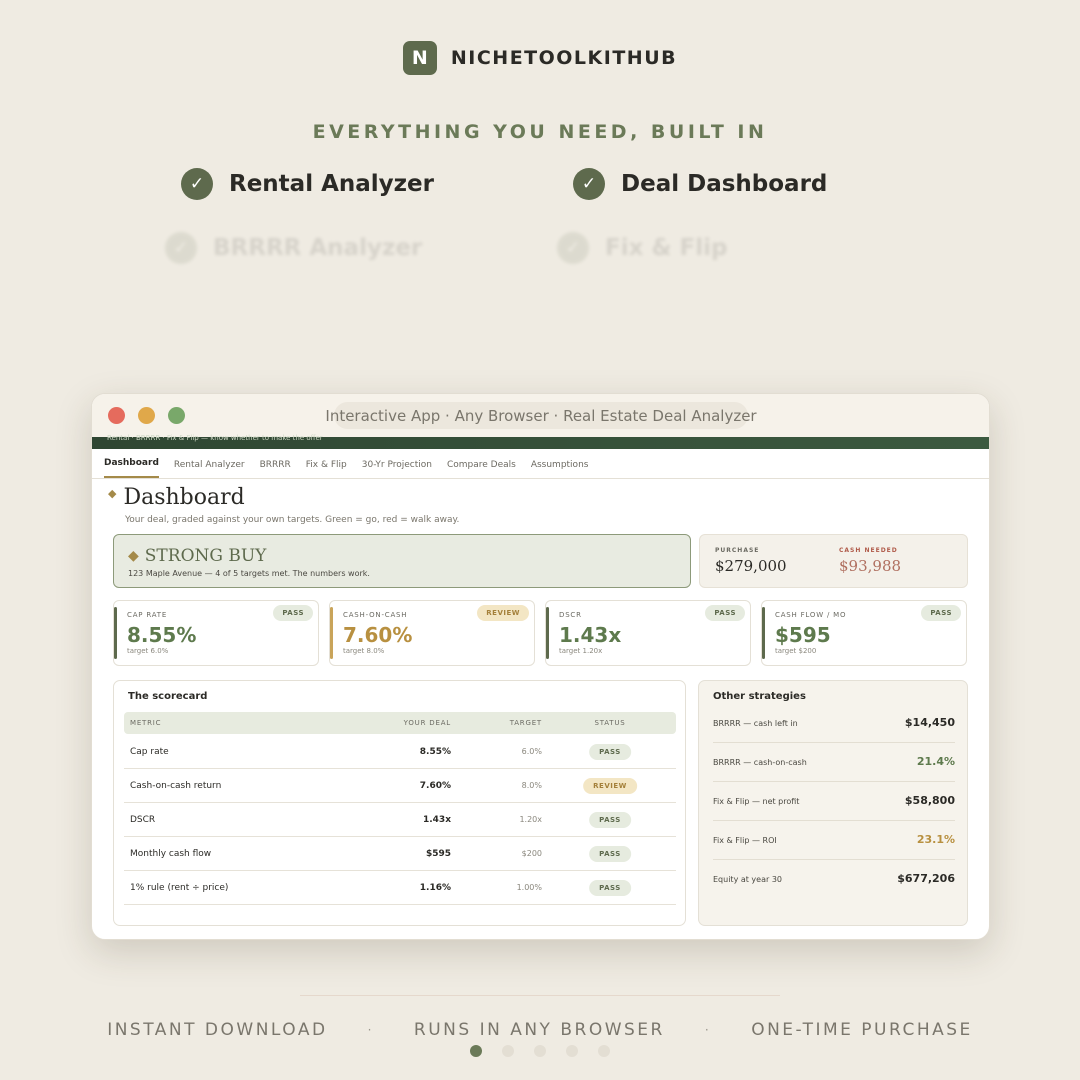 This screenshot has width=1080, height=1080. I want to click on pagination-dots, so click(540, 1051).